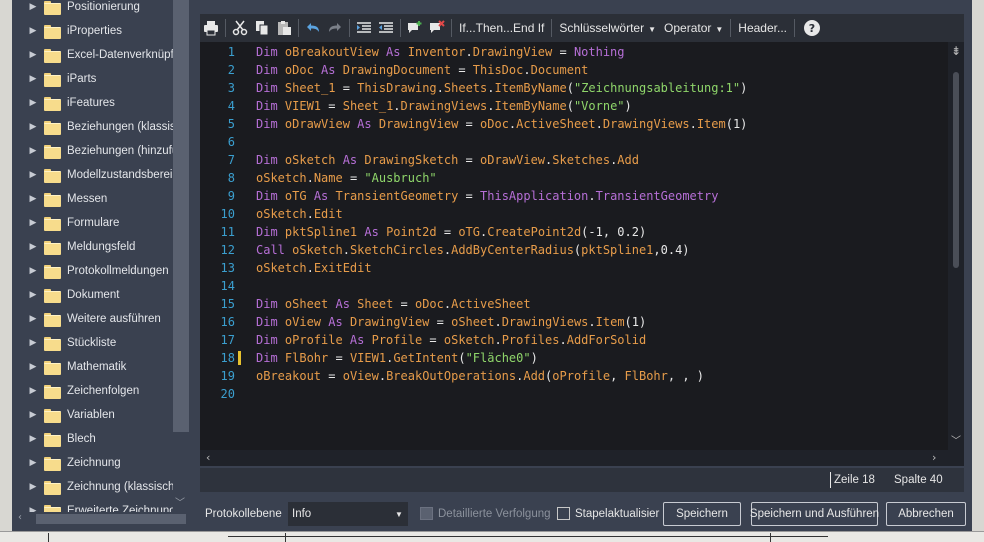  I want to click on detailed-trace-checkbox, so click(426, 513).